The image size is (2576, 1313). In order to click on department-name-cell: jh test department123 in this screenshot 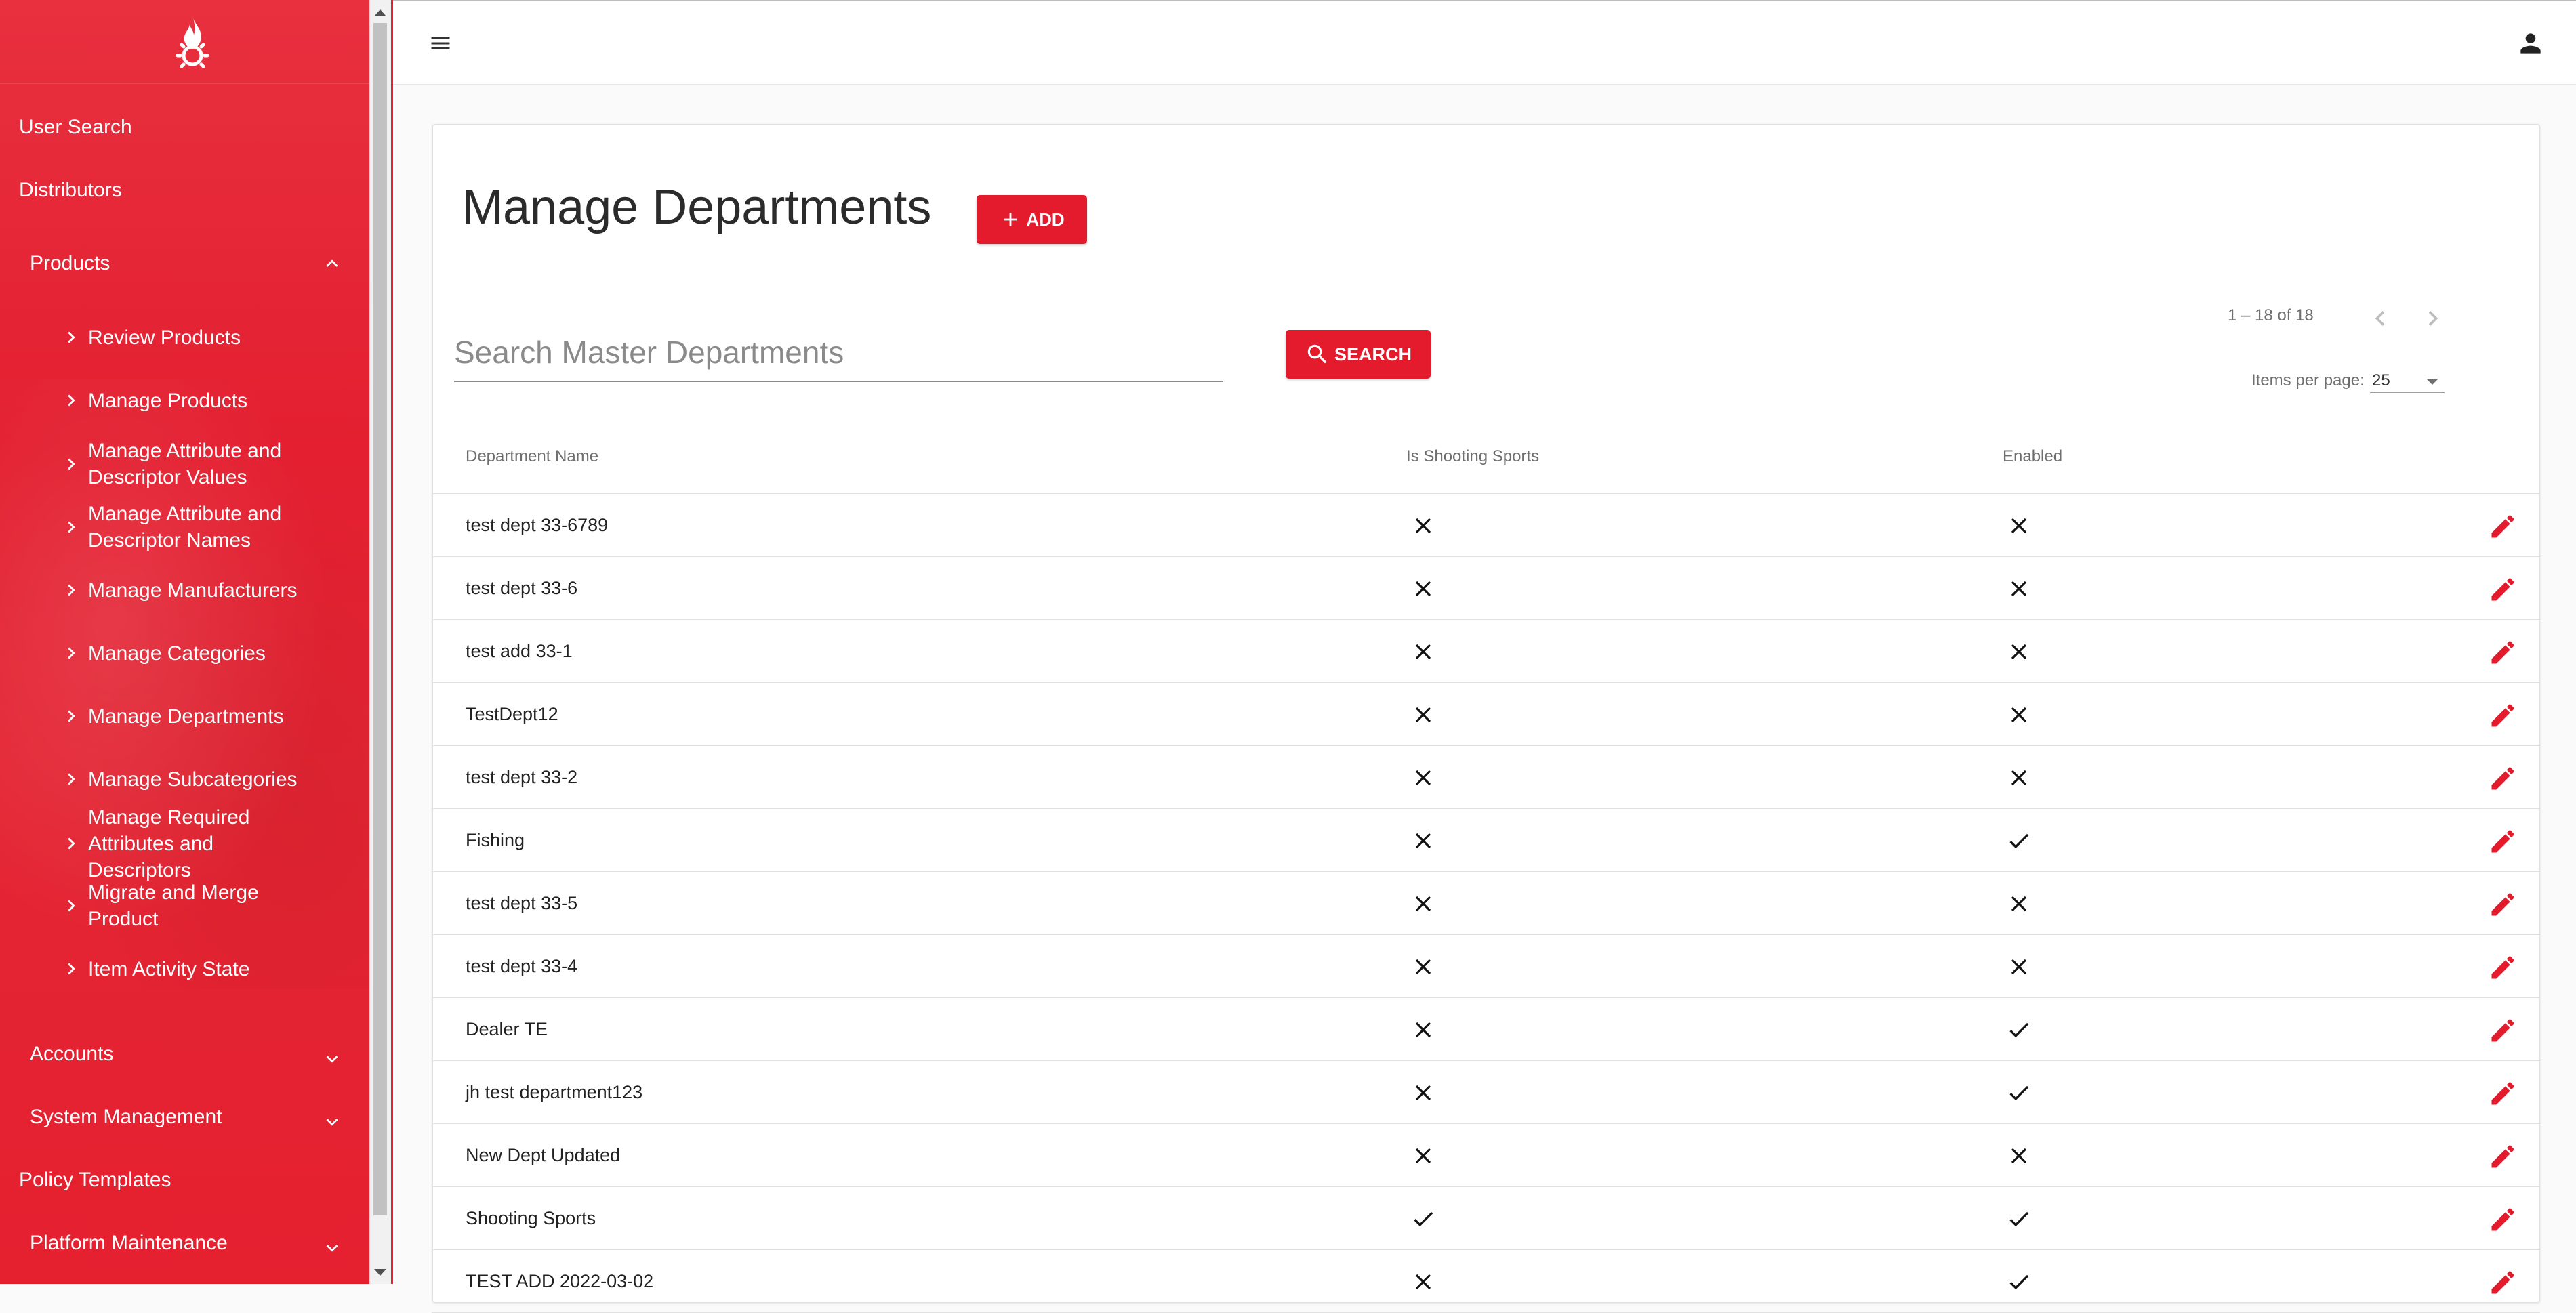, I will do `click(555, 1092)`.